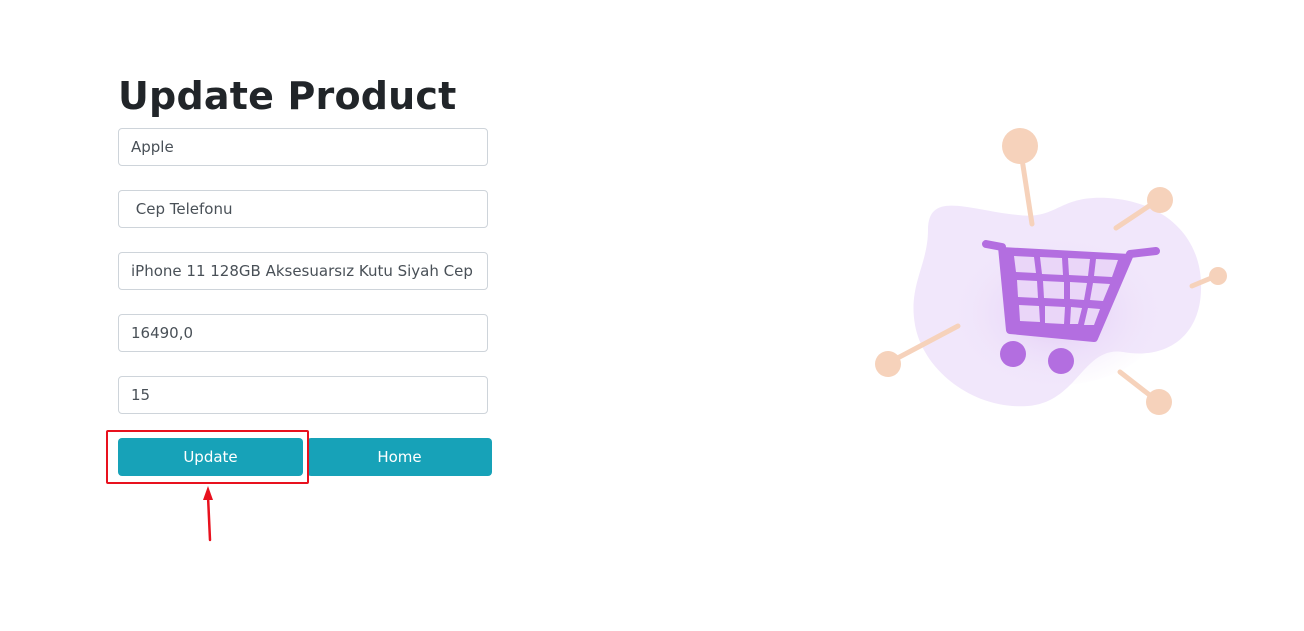  What do you see at coordinates (303, 395) in the screenshot?
I see `stock-input` at bounding box center [303, 395].